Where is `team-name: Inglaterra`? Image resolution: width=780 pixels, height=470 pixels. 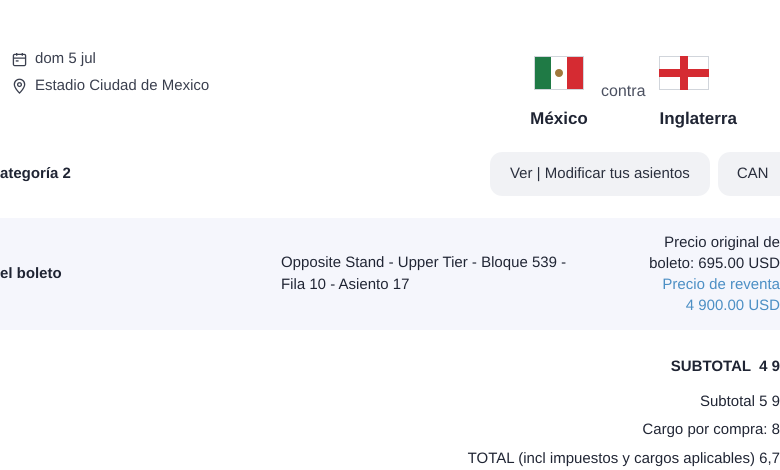 team-name: Inglaterra is located at coordinates (698, 119).